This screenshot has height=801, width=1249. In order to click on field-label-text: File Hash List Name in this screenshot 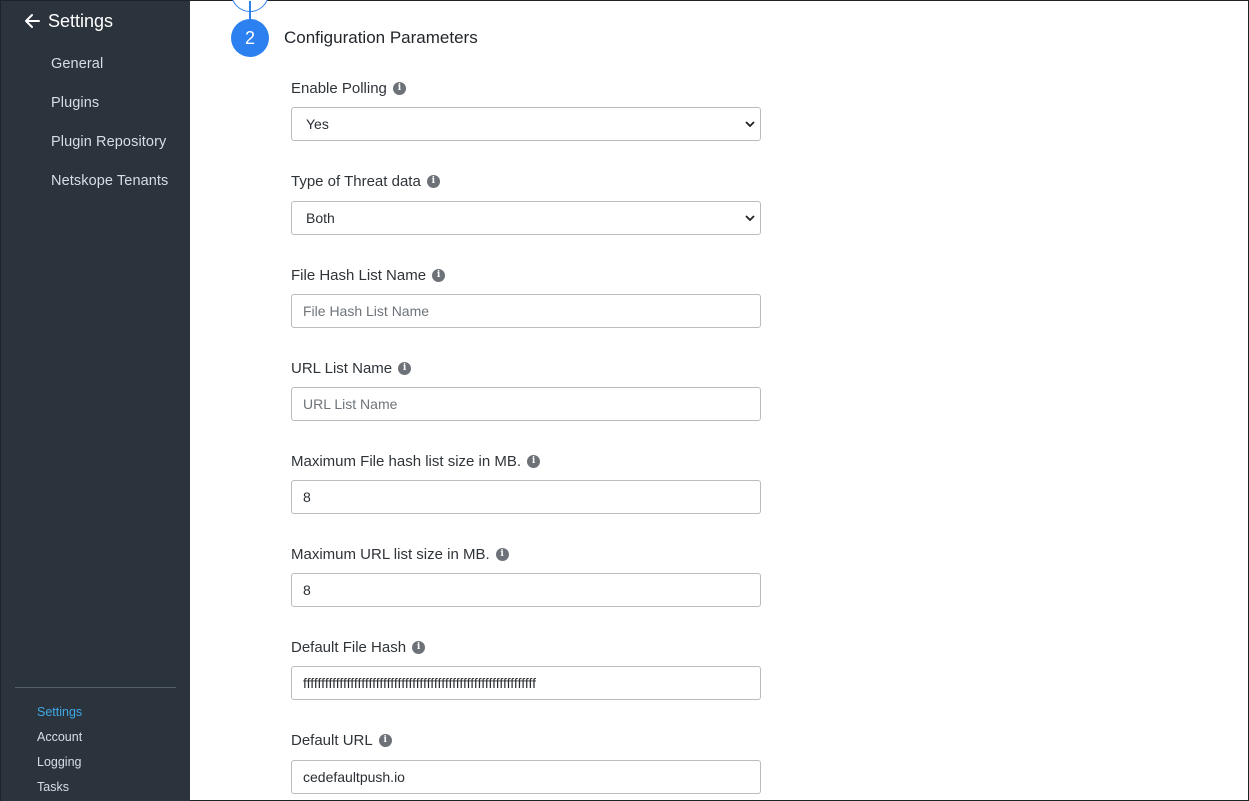, I will do `click(359, 275)`.